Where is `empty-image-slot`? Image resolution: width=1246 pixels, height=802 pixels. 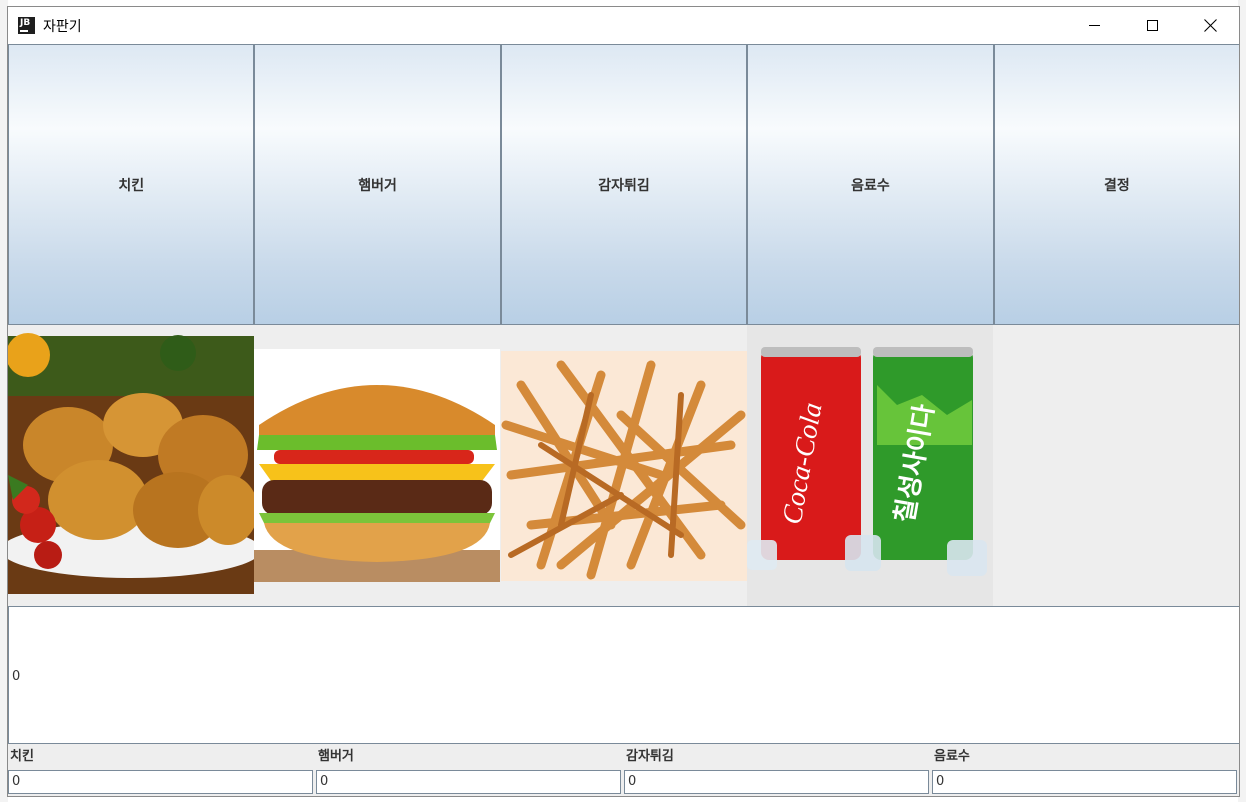
empty-image-slot is located at coordinates (1116, 465).